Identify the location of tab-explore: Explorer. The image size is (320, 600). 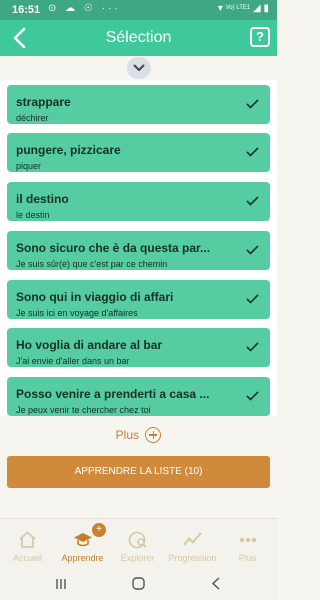
(137, 544).